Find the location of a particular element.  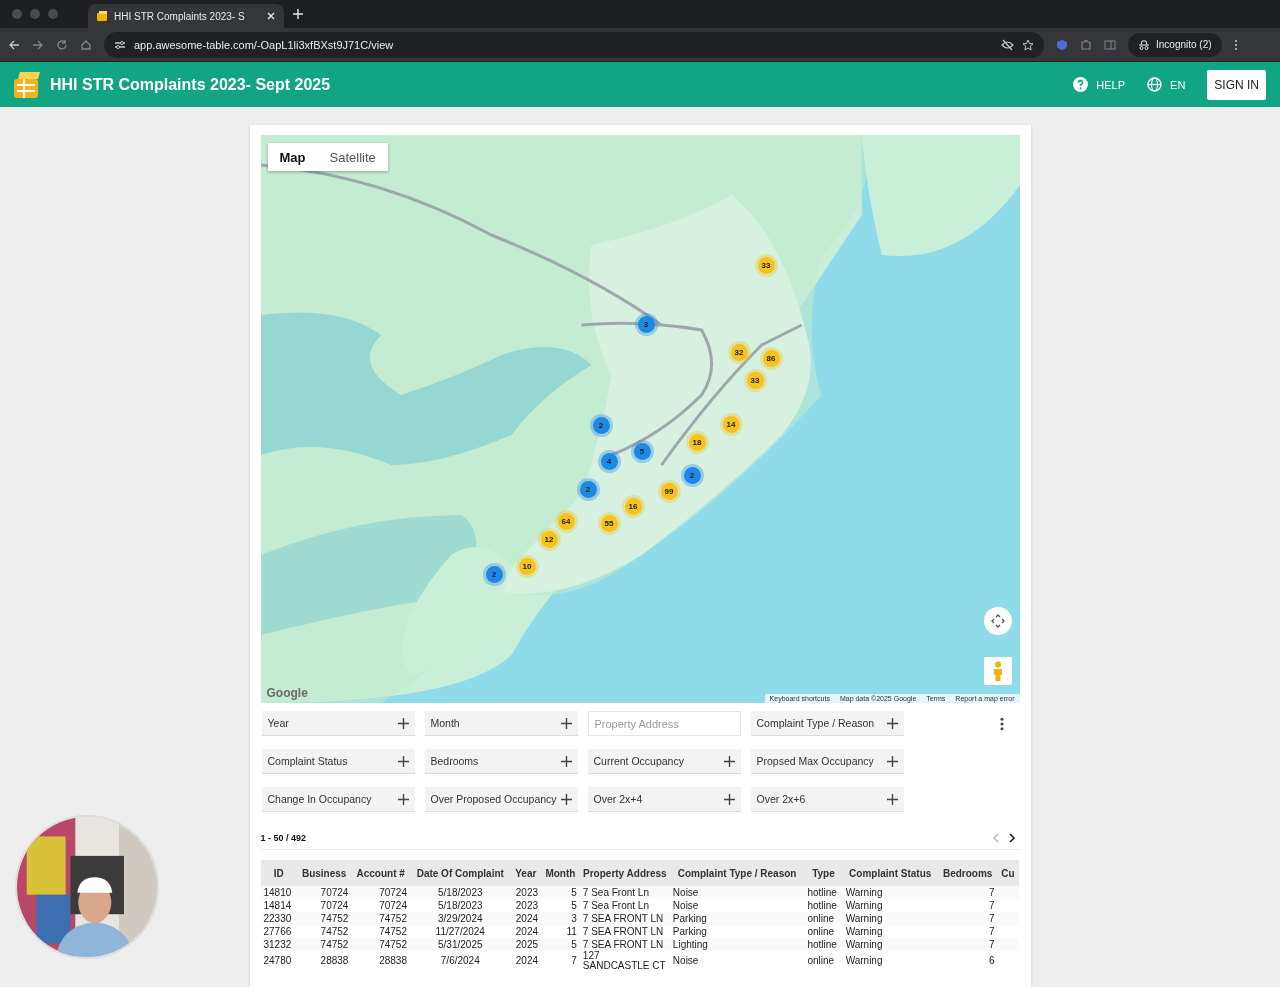

column-header: Bedrooms is located at coordinates (967, 873).